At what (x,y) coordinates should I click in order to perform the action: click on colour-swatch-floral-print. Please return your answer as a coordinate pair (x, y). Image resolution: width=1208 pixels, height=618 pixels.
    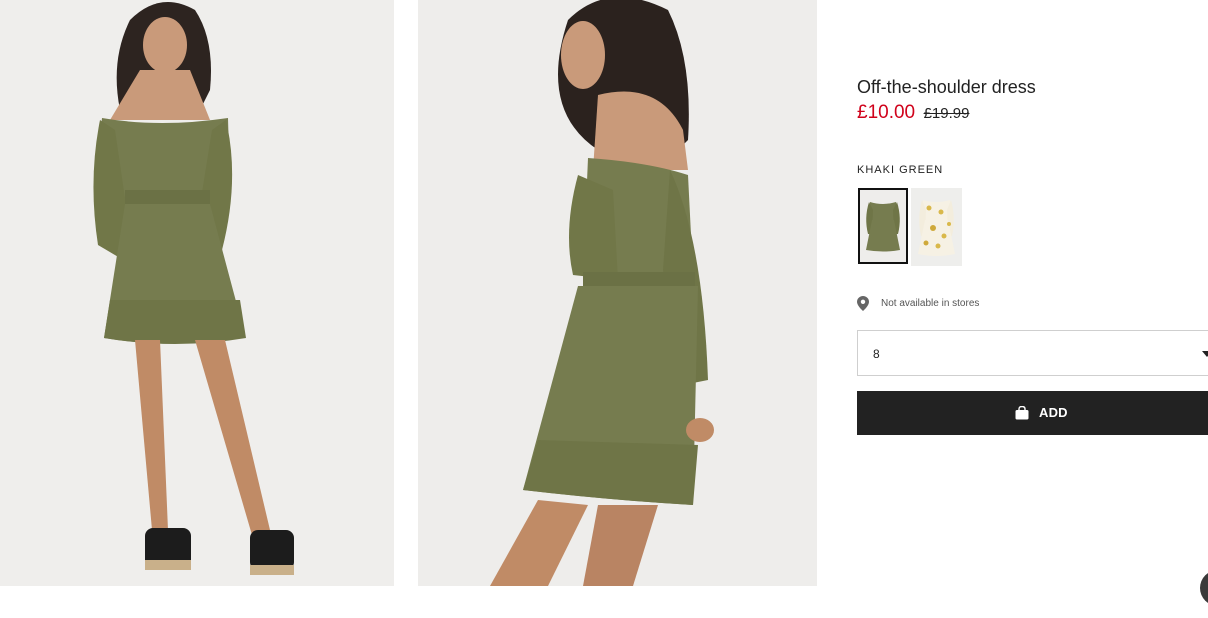
    Looking at the image, I should click on (936, 227).